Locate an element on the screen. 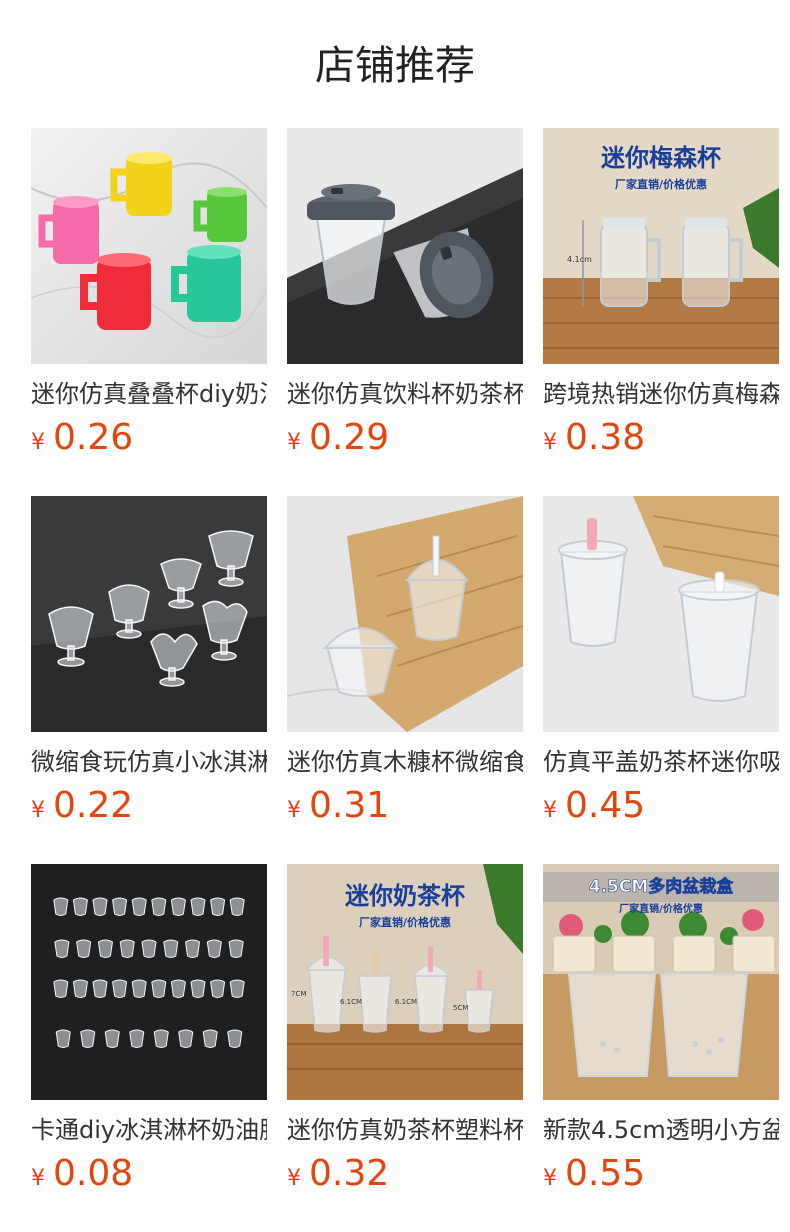  product-card: 迷你仿真饮料杯奶茶杯 ¥0.29 is located at coordinates (405, 297).